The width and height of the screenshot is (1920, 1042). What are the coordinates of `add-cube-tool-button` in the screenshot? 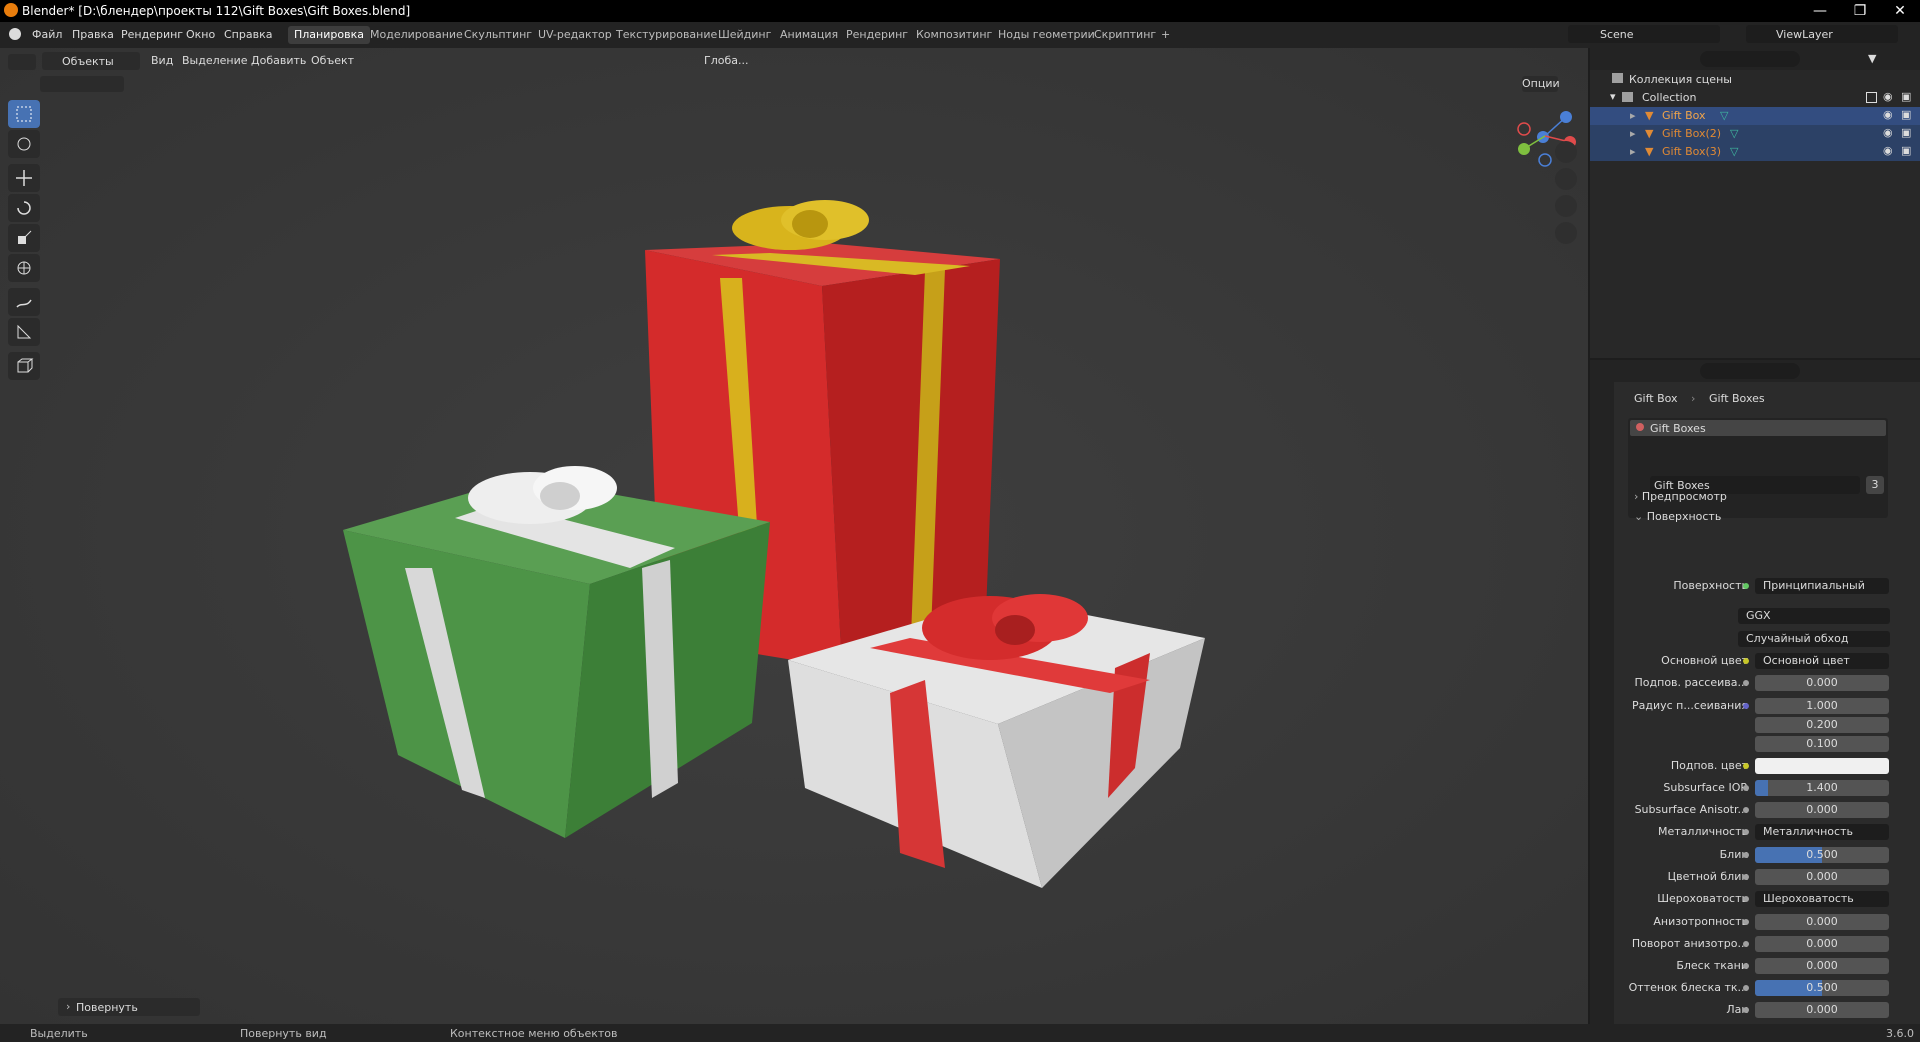 It's located at (24, 366).